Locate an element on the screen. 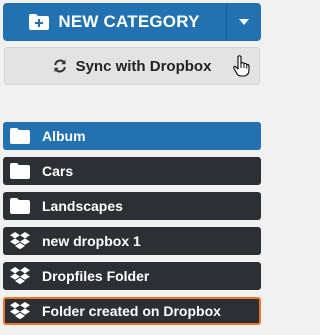 Image resolution: width=320 pixels, height=335 pixels. new-category-dropdown-toggle is located at coordinates (244, 22).